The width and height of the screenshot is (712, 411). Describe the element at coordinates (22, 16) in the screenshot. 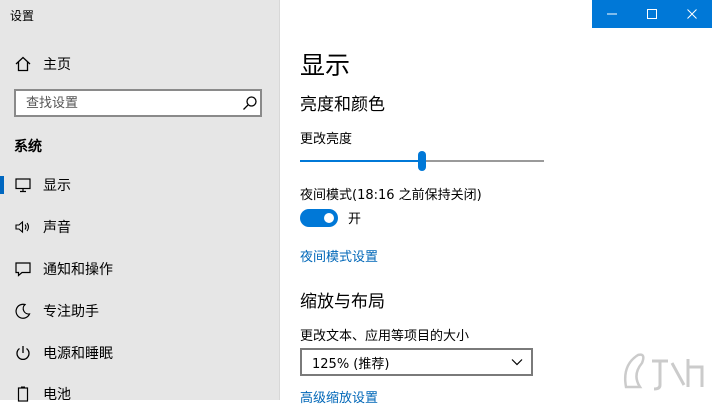

I see `window-title: 设置` at that location.